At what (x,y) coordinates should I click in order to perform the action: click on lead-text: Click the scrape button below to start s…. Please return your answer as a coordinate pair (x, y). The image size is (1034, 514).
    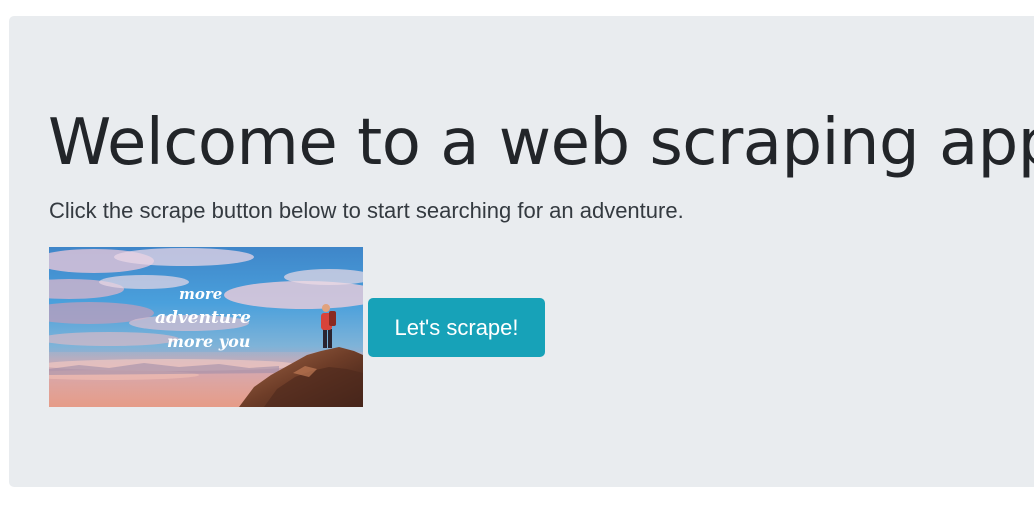
    Looking at the image, I should click on (366, 210).